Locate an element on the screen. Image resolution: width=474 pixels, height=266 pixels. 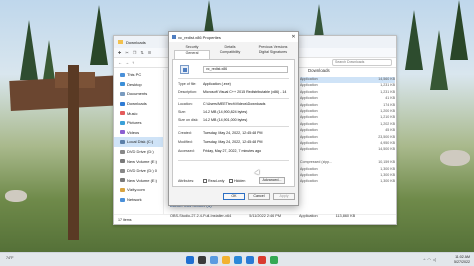
close-icon: ✕ is located at coordinates (293, 37).